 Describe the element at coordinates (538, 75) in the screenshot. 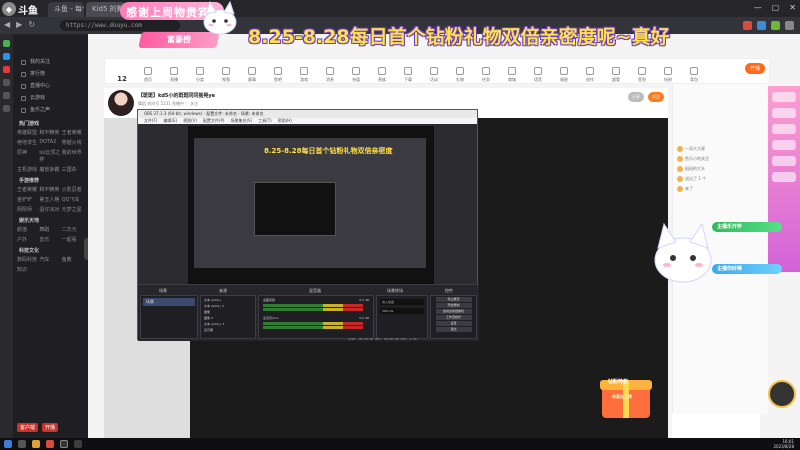

I see `nav-item: 语音` at that location.